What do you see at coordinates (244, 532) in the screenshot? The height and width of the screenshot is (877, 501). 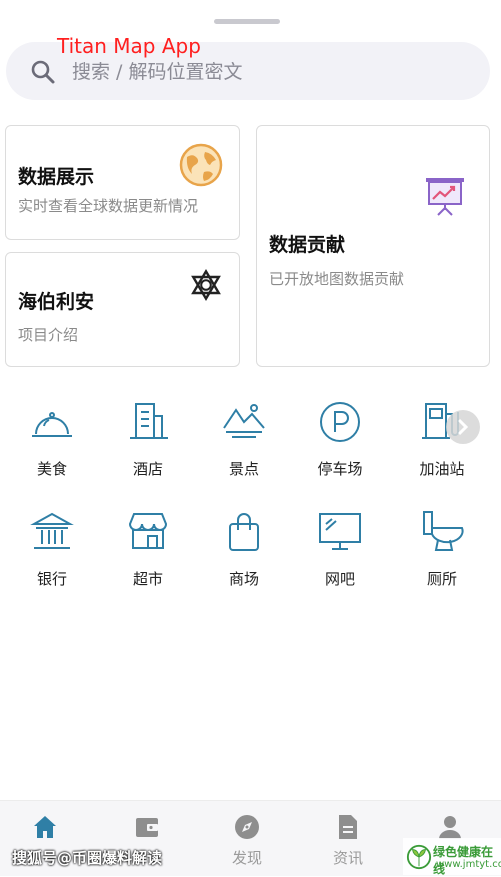 I see `shopping-bag-icon` at bounding box center [244, 532].